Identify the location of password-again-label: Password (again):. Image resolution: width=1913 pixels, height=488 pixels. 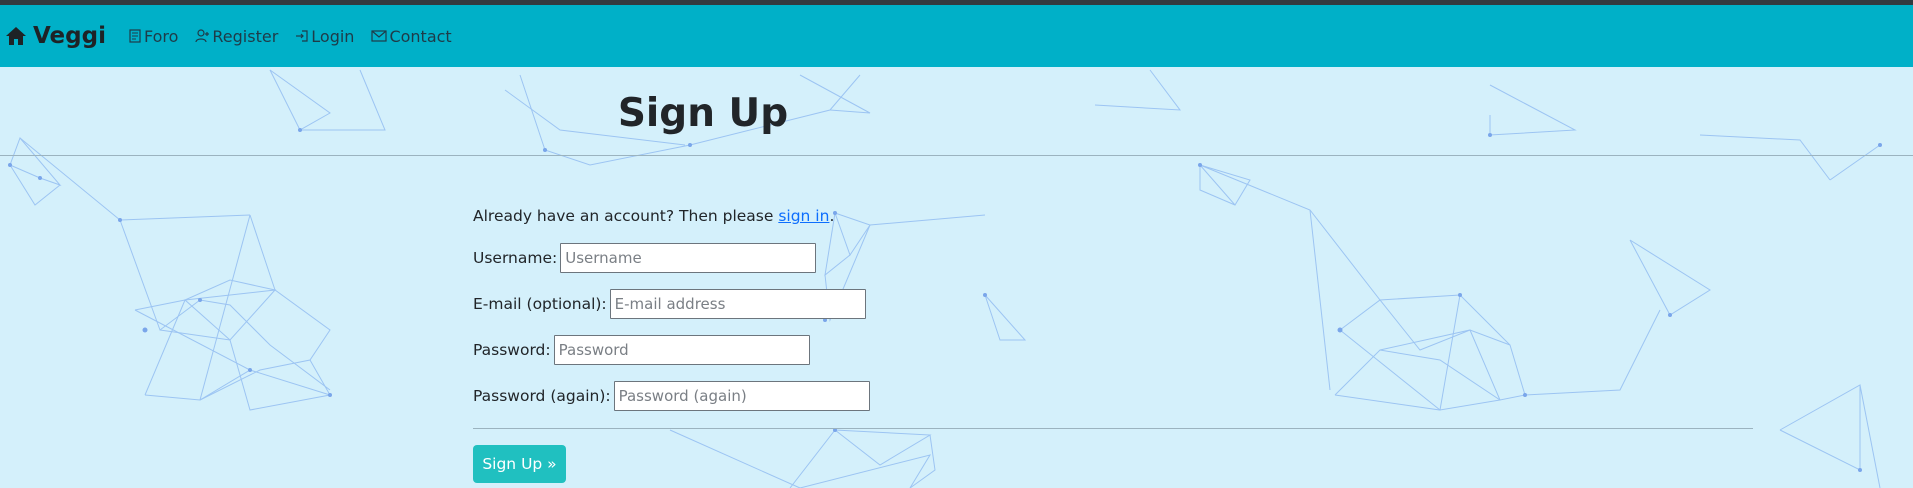
(542, 396).